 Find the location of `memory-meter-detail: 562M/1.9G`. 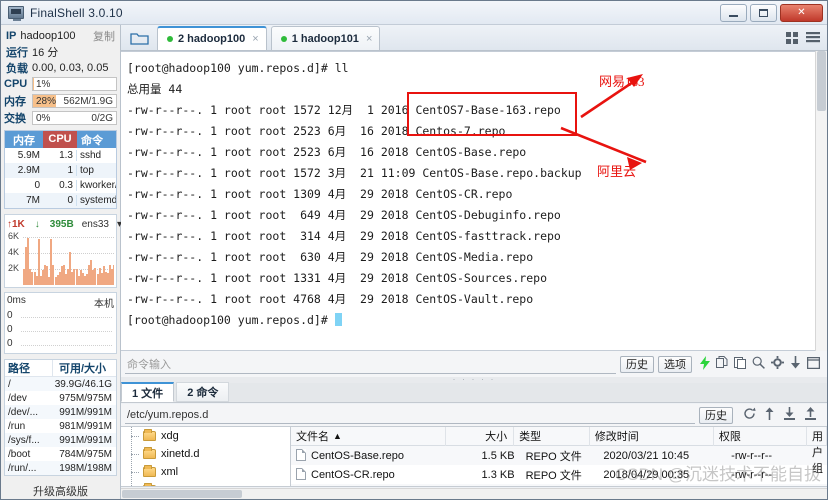

memory-meter-detail: 562M/1.9G is located at coordinates (88, 101).